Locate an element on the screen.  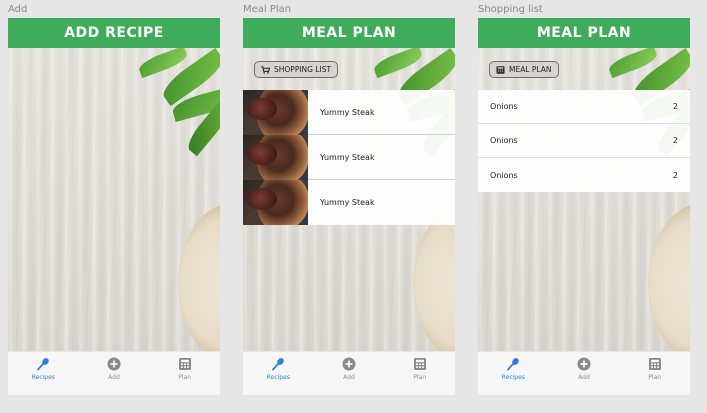
shopping-list-label: SHOPPING LIST is located at coordinates (303, 69).